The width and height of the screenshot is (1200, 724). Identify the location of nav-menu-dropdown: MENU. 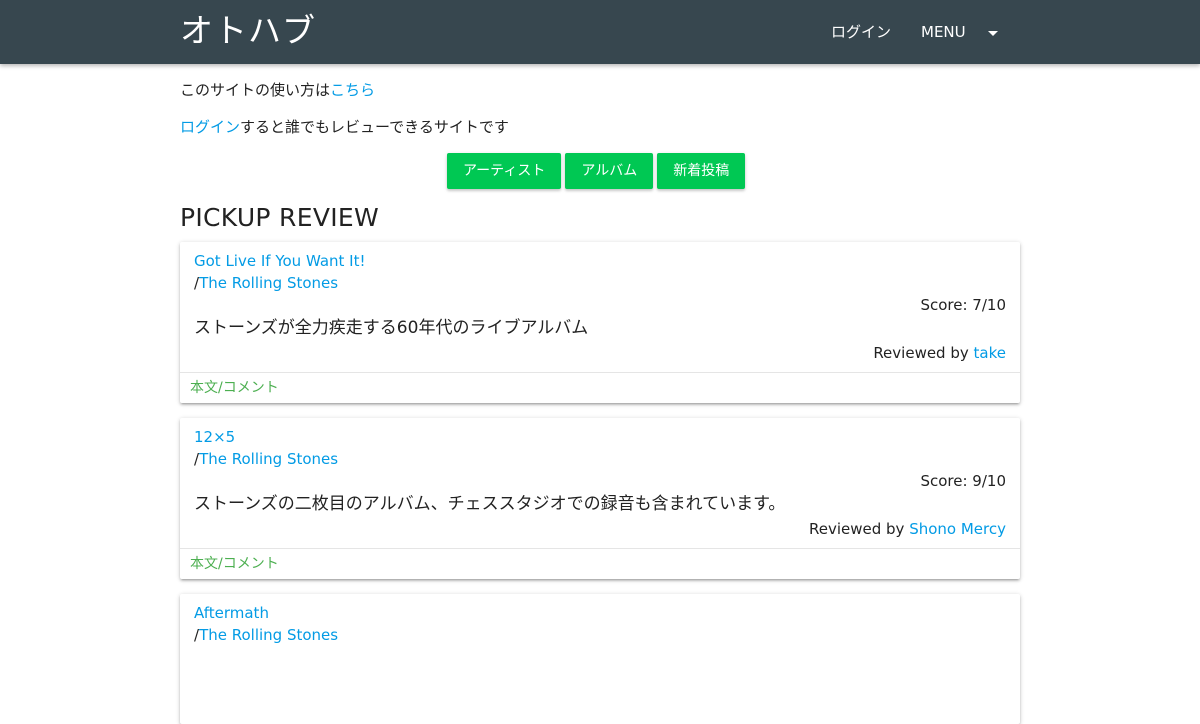
(959, 32).